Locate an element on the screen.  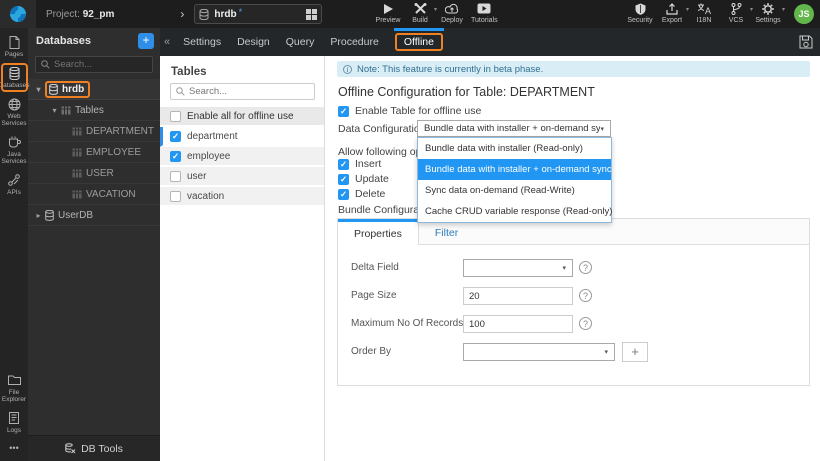
nav-more: ••• is located at coordinates (14, 447).